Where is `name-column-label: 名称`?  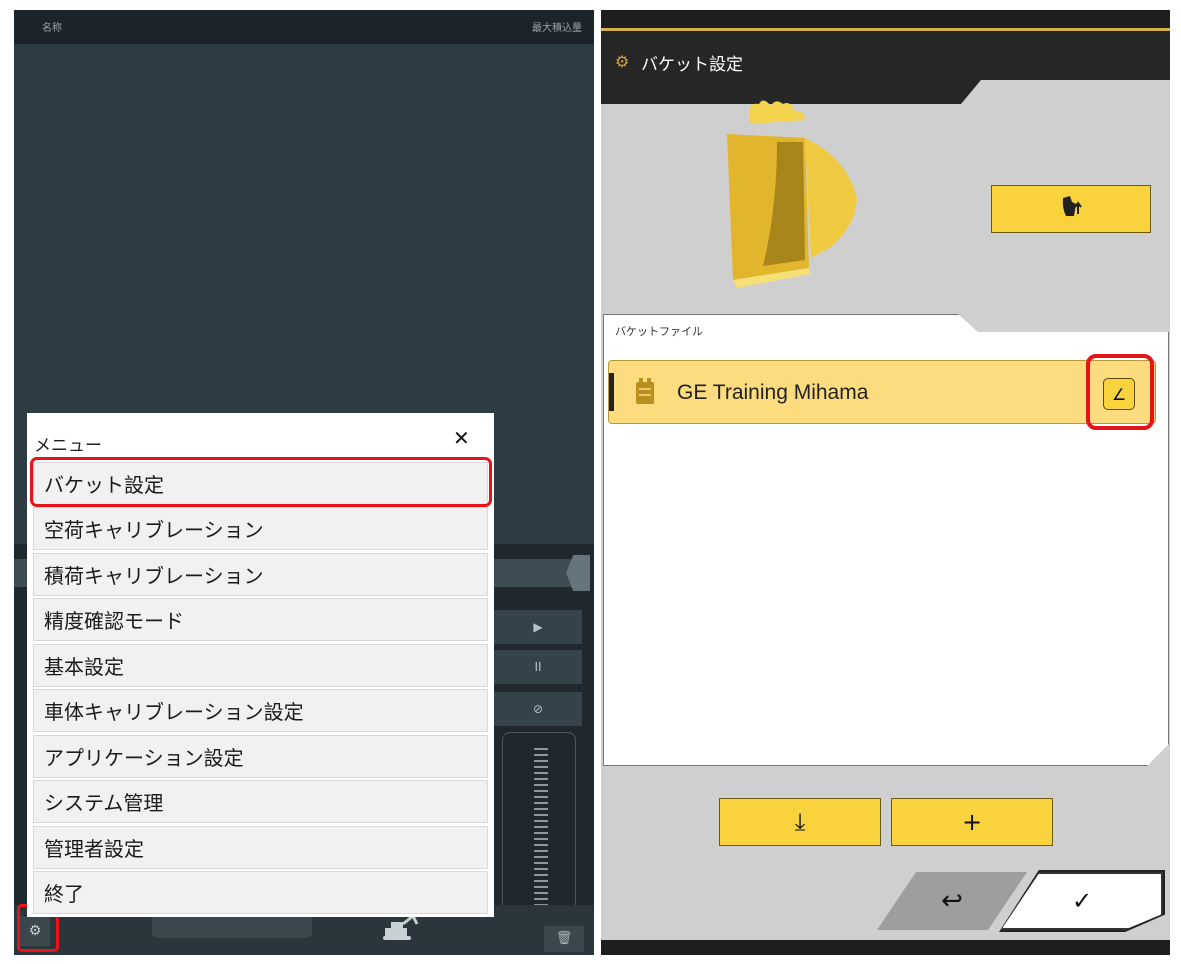
name-column-label: 名称 is located at coordinates (52, 28).